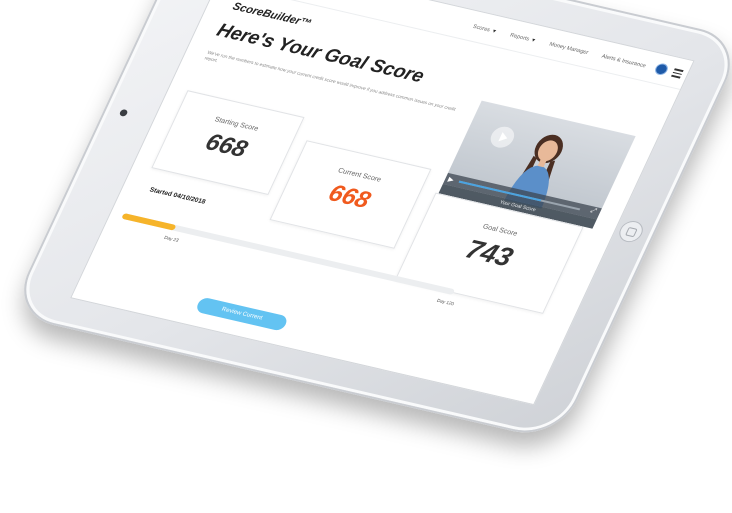  Describe the element at coordinates (502, 137) in the screenshot. I see `play-icon` at that location.